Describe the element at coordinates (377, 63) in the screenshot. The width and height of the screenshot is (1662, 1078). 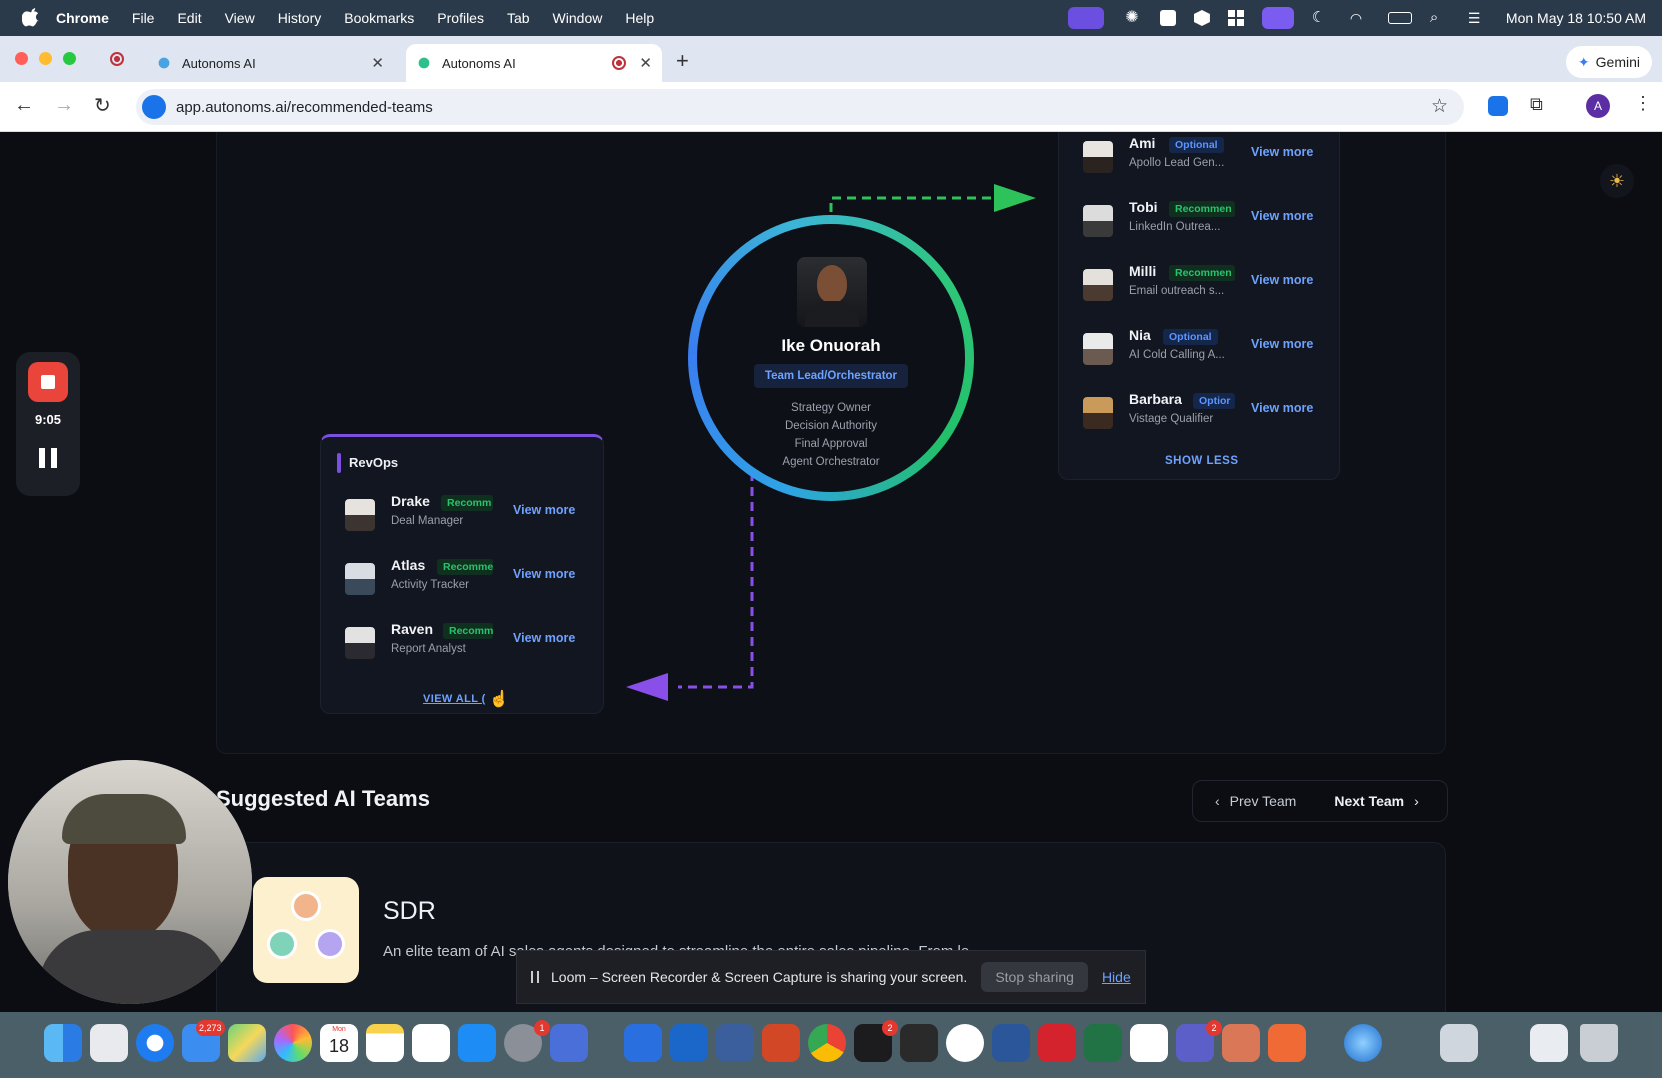
I see `tab-1-close-icon: ✕` at that location.